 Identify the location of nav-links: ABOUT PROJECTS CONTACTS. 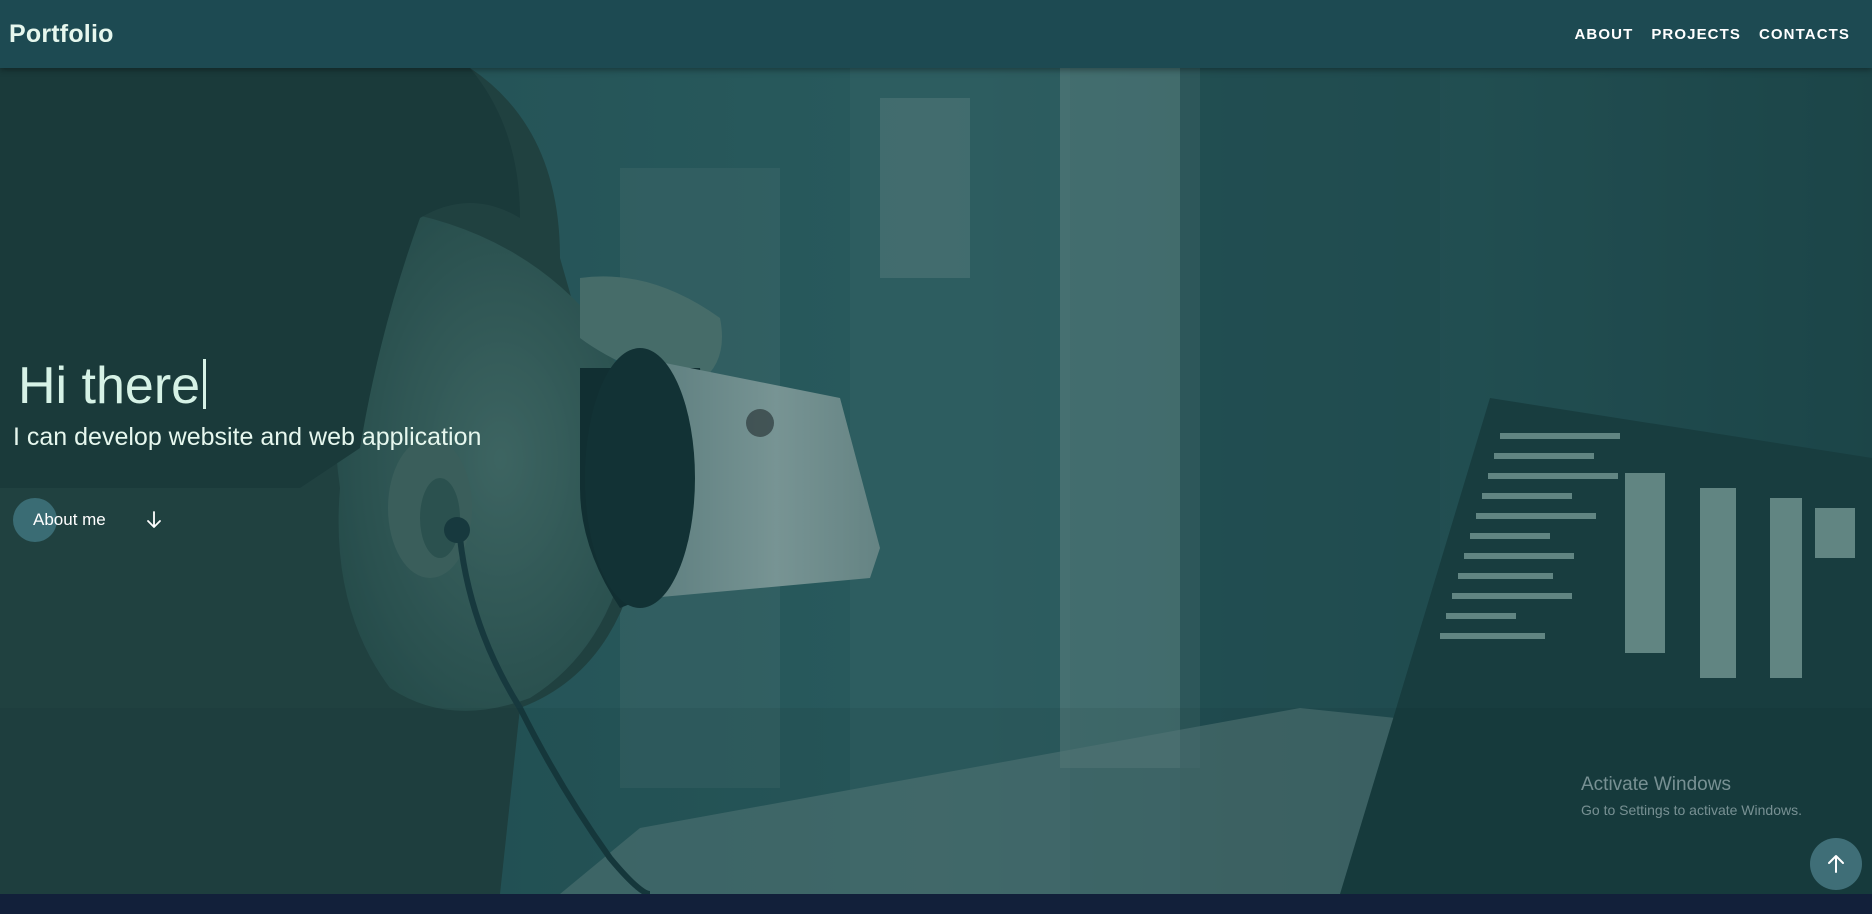
(1713, 34).